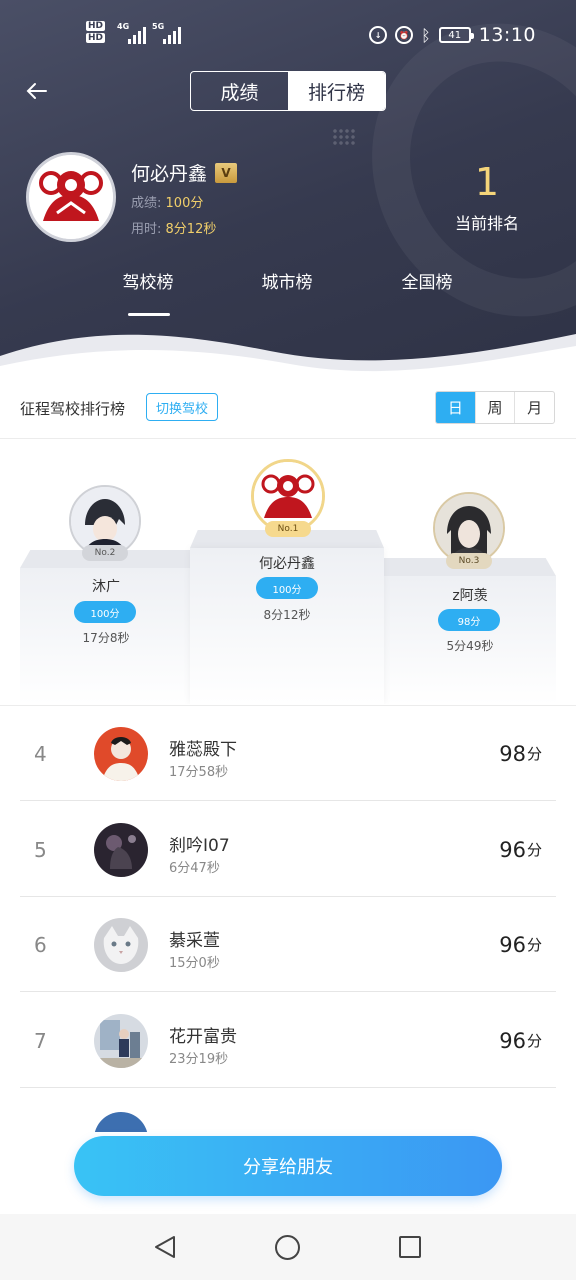  Describe the element at coordinates (288, 360) in the screenshot. I see `header-wave` at that location.